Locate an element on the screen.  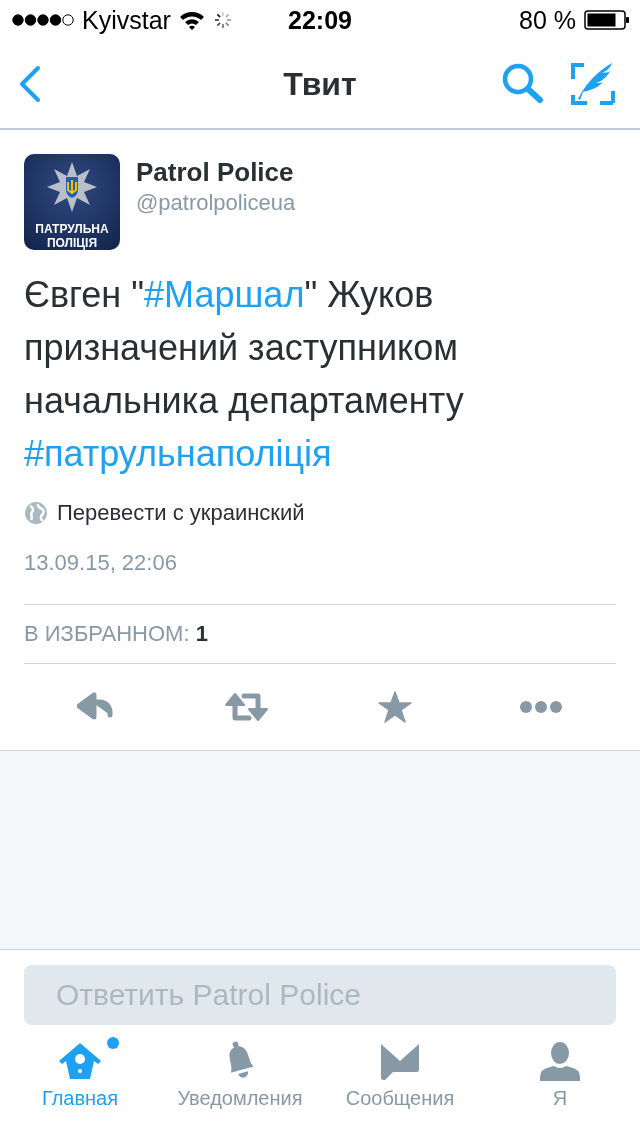
search-button is located at coordinates (523, 84).